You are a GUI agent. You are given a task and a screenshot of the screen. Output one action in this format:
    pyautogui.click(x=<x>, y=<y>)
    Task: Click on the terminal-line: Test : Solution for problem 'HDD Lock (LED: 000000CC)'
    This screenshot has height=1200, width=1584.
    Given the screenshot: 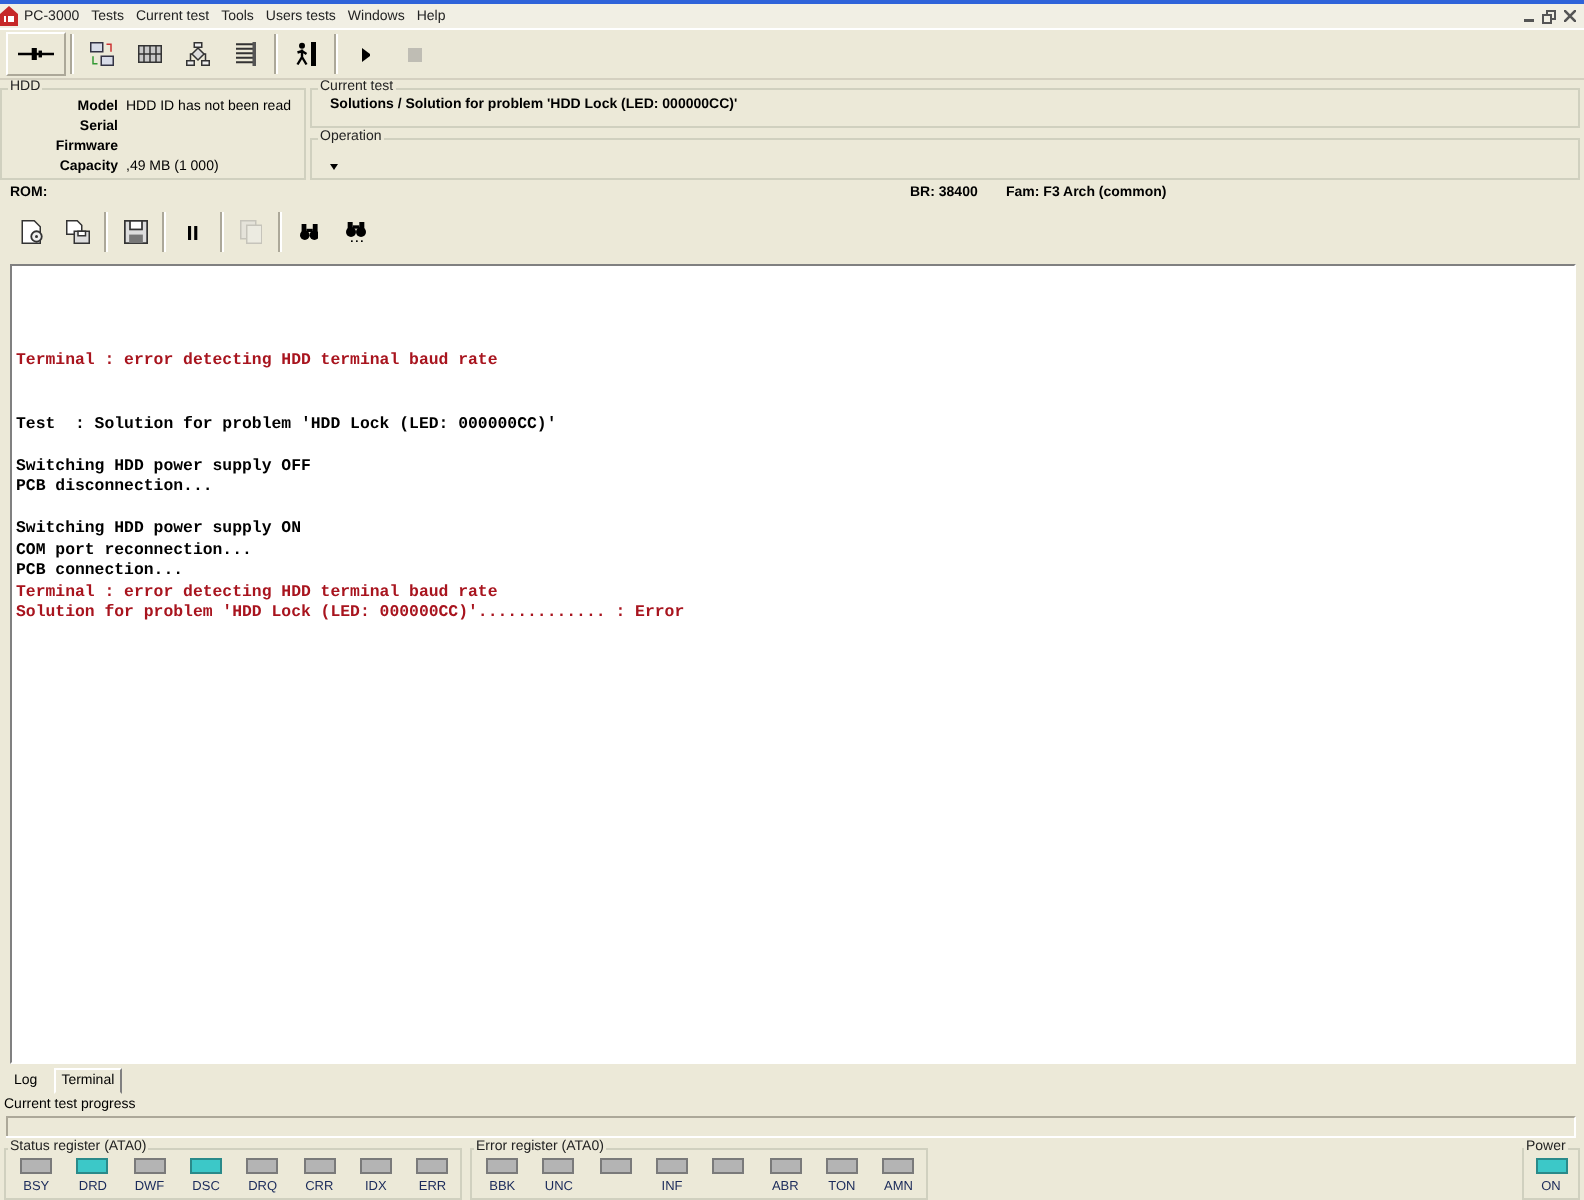 What is the action you would take?
    pyautogui.click(x=286, y=425)
    